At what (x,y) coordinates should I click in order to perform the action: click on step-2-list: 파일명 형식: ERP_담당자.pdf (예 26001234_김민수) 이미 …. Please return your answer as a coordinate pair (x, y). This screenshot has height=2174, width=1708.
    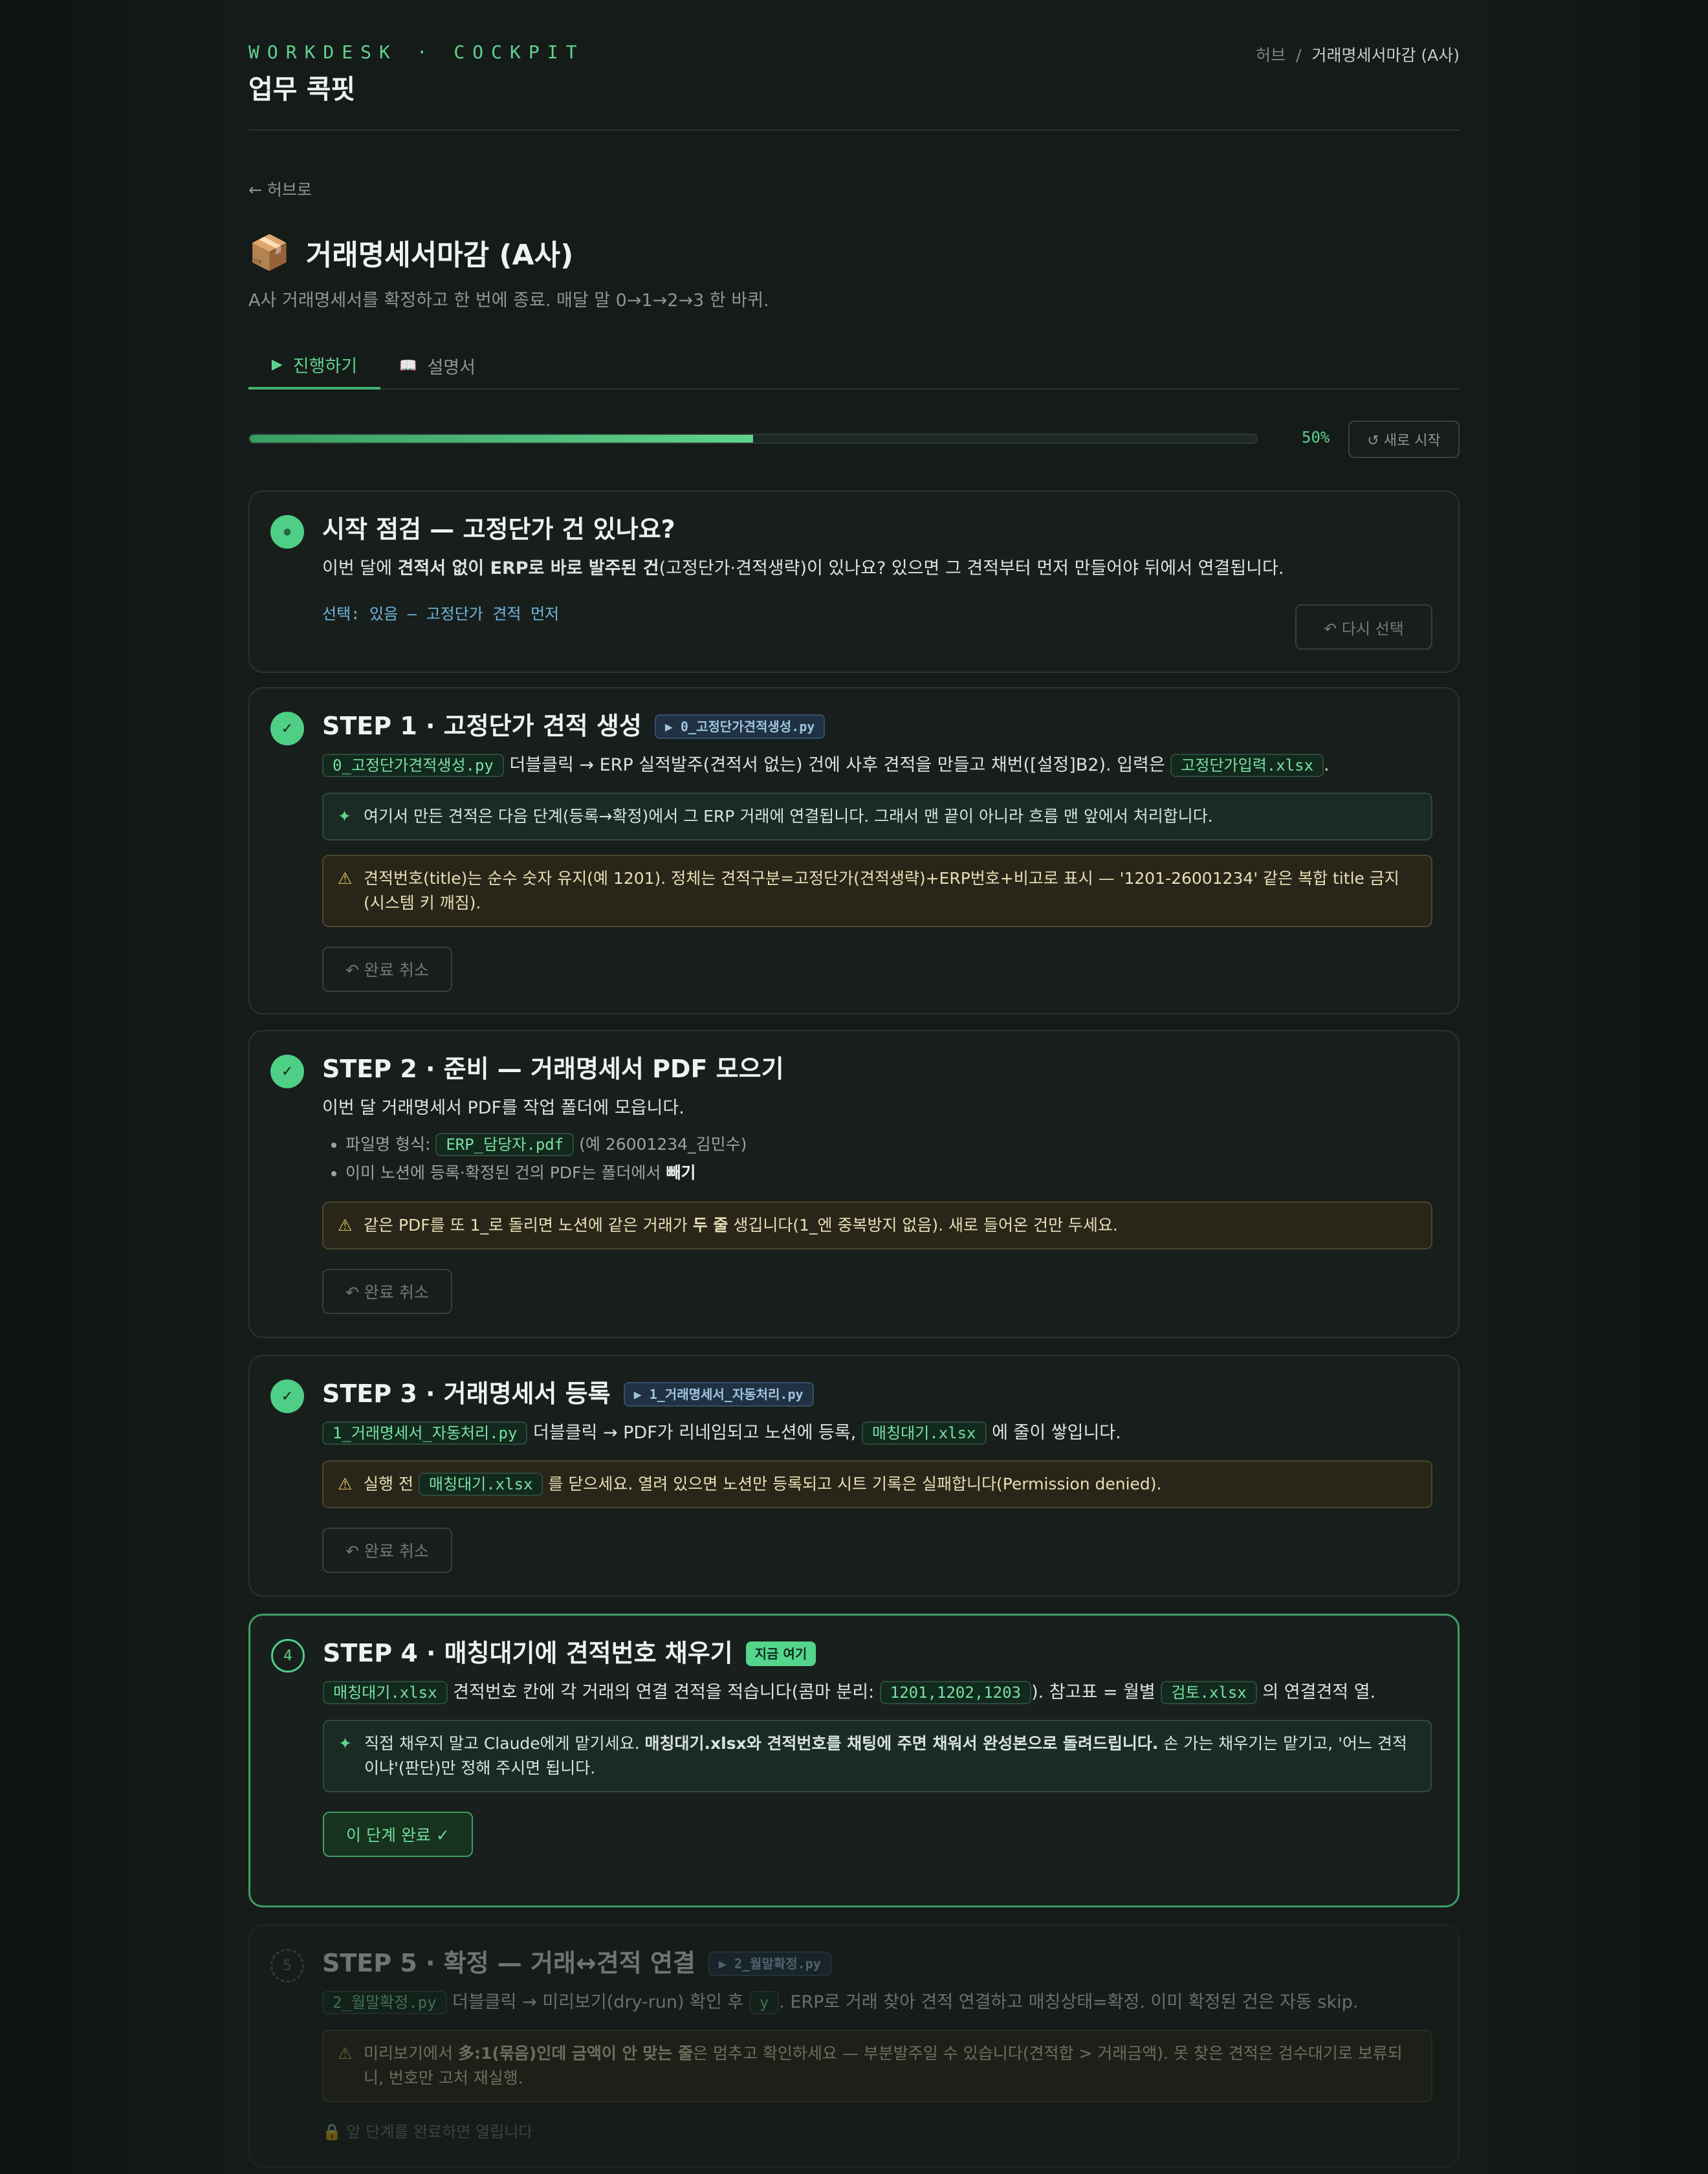
    Looking at the image, I should click on (888, 1158).